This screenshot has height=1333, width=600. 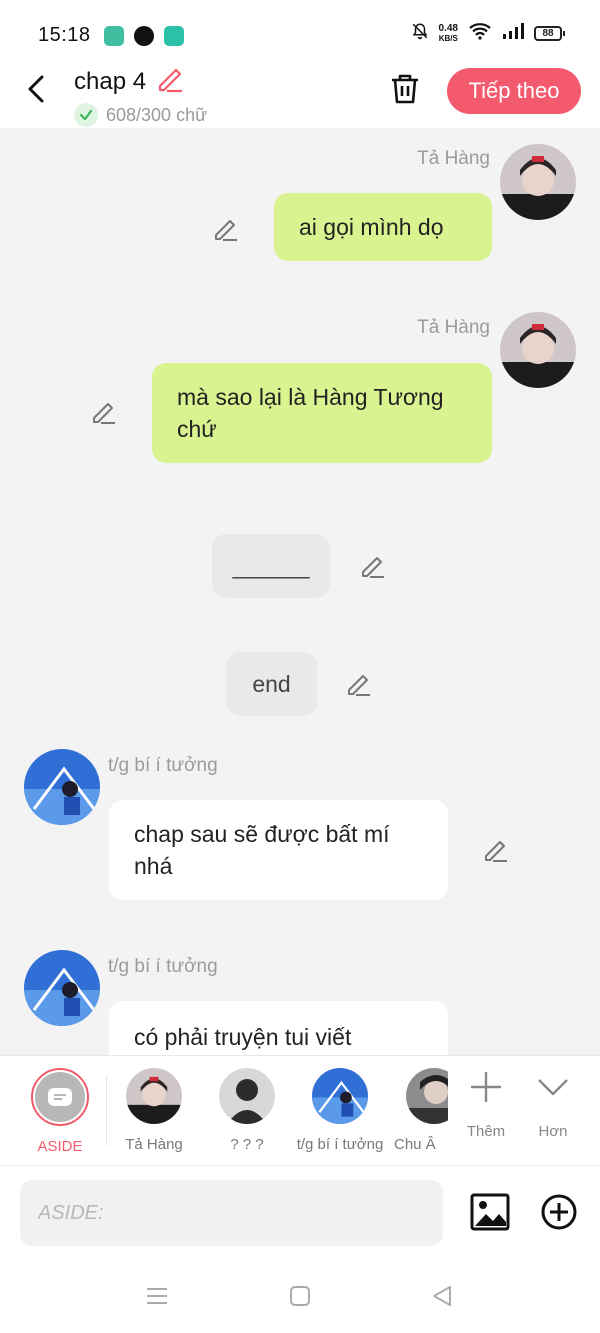 I want to click on add-label: Thêm, so click(x=486, y=1131).